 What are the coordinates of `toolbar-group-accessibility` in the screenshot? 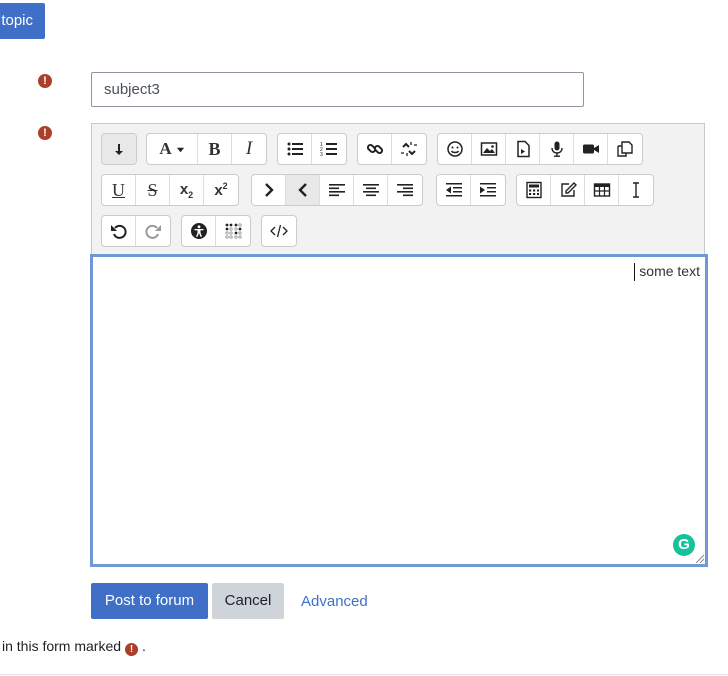 It's located at (216, 231).